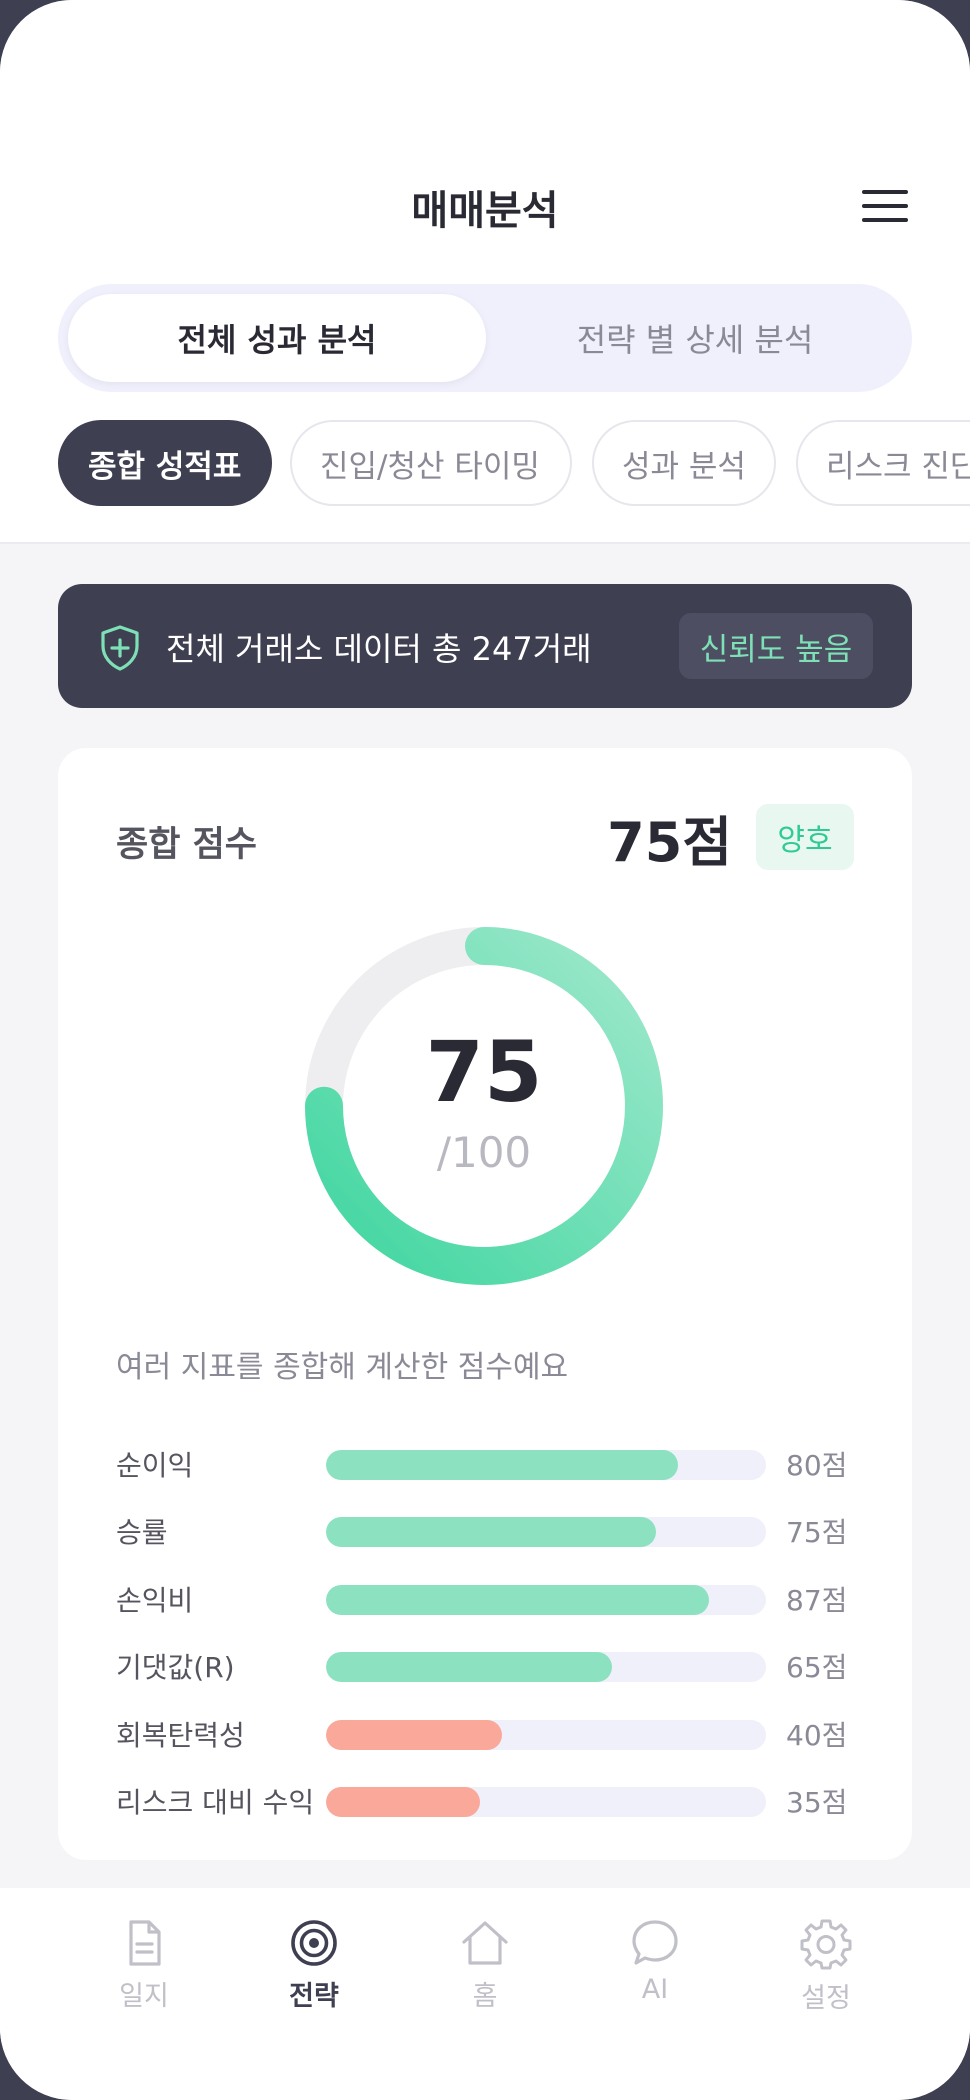 This screenshot has height=2100, width=970. What do you see at coordinates (695, 338) in the screenshot?
I see `tab-strategy-analysis: 전략 별 상세 분석` at bounding box center [695, 338].